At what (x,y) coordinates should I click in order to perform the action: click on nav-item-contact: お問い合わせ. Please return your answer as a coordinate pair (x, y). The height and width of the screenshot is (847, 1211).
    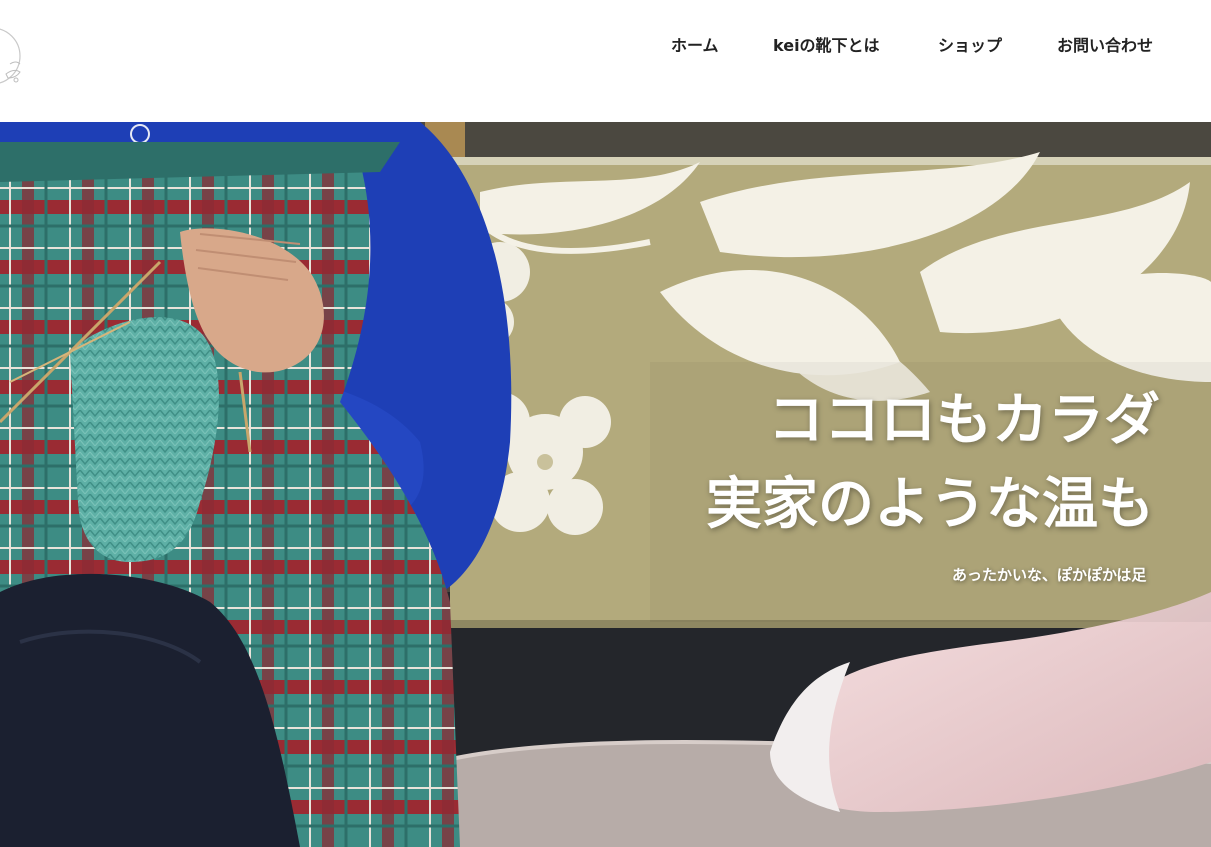
    Looking at the image, I should click on (1105, 46).